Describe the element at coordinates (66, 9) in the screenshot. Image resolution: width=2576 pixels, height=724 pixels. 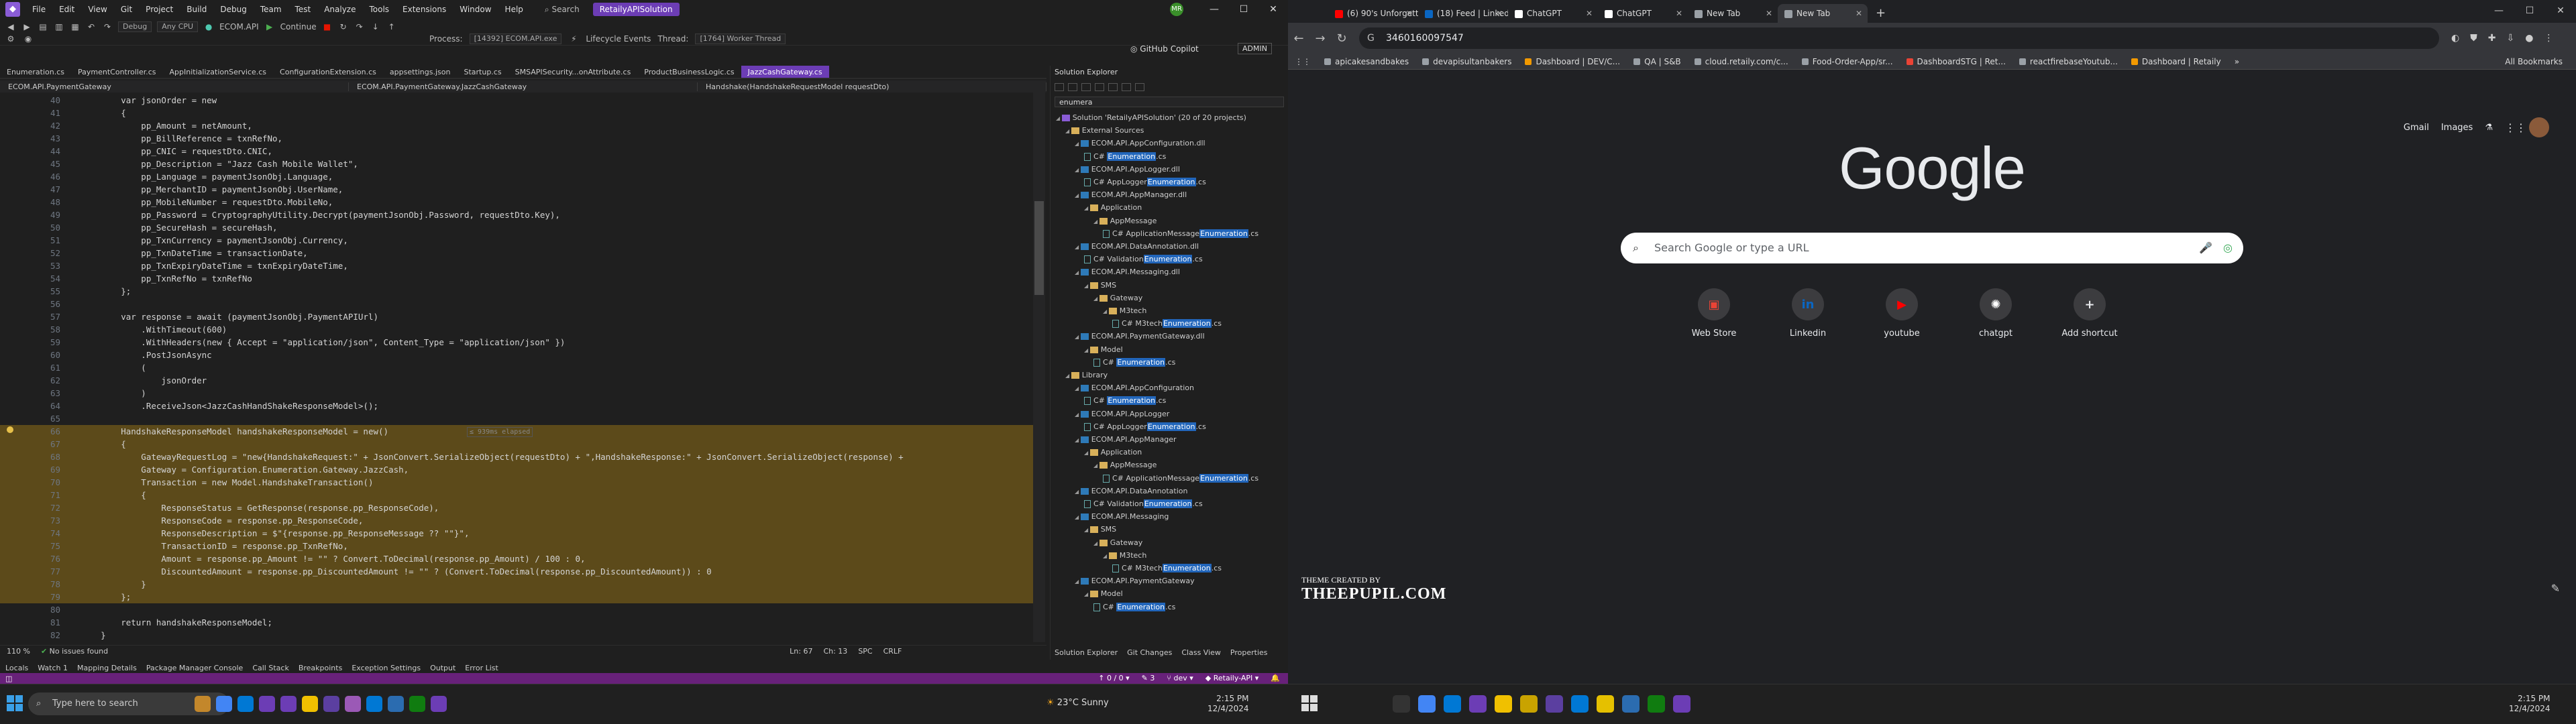
I see `menu-item-edit: Edit` at that location.